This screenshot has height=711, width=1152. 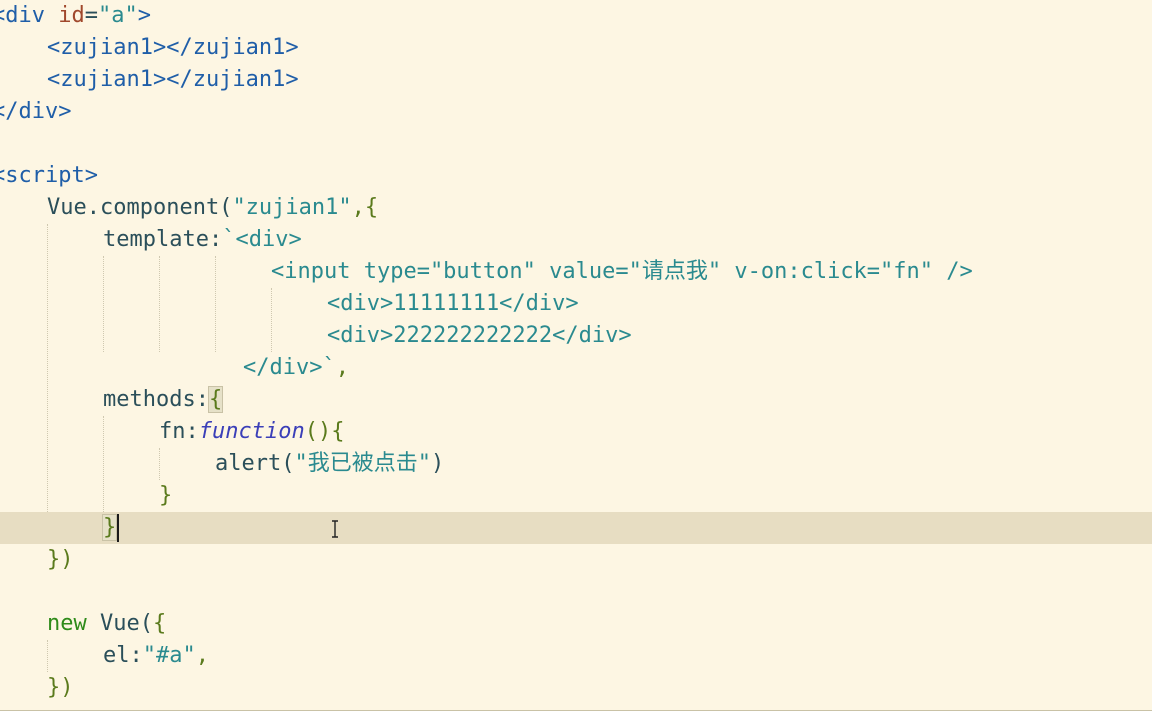 I want to click on code-token: <script>, so click(x=49, y=175).